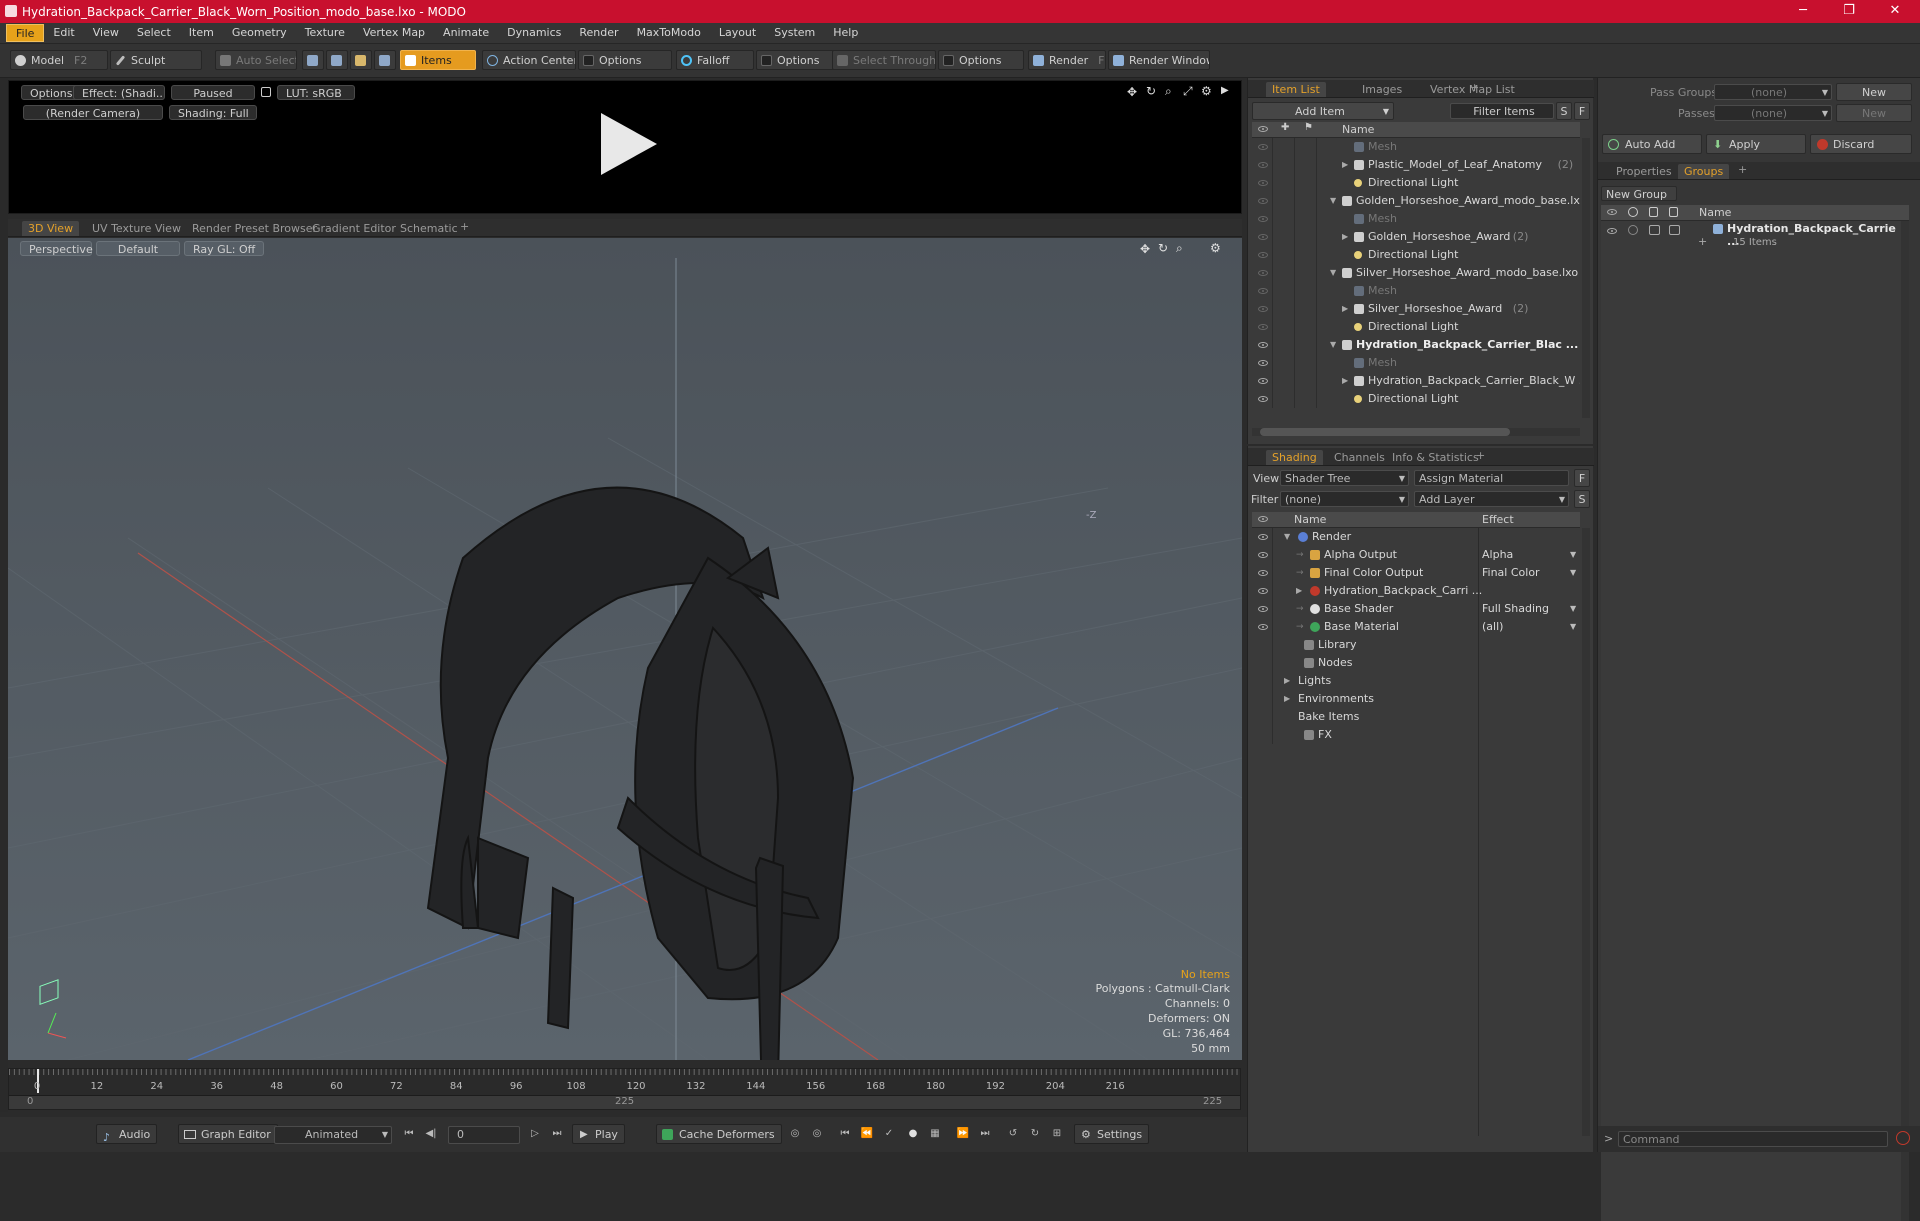 This screenshot has height=1221, width=1920. Describe the element at coordinates (1294, 457) in the screenshot. I see `tab-shading: Shading` at that location.